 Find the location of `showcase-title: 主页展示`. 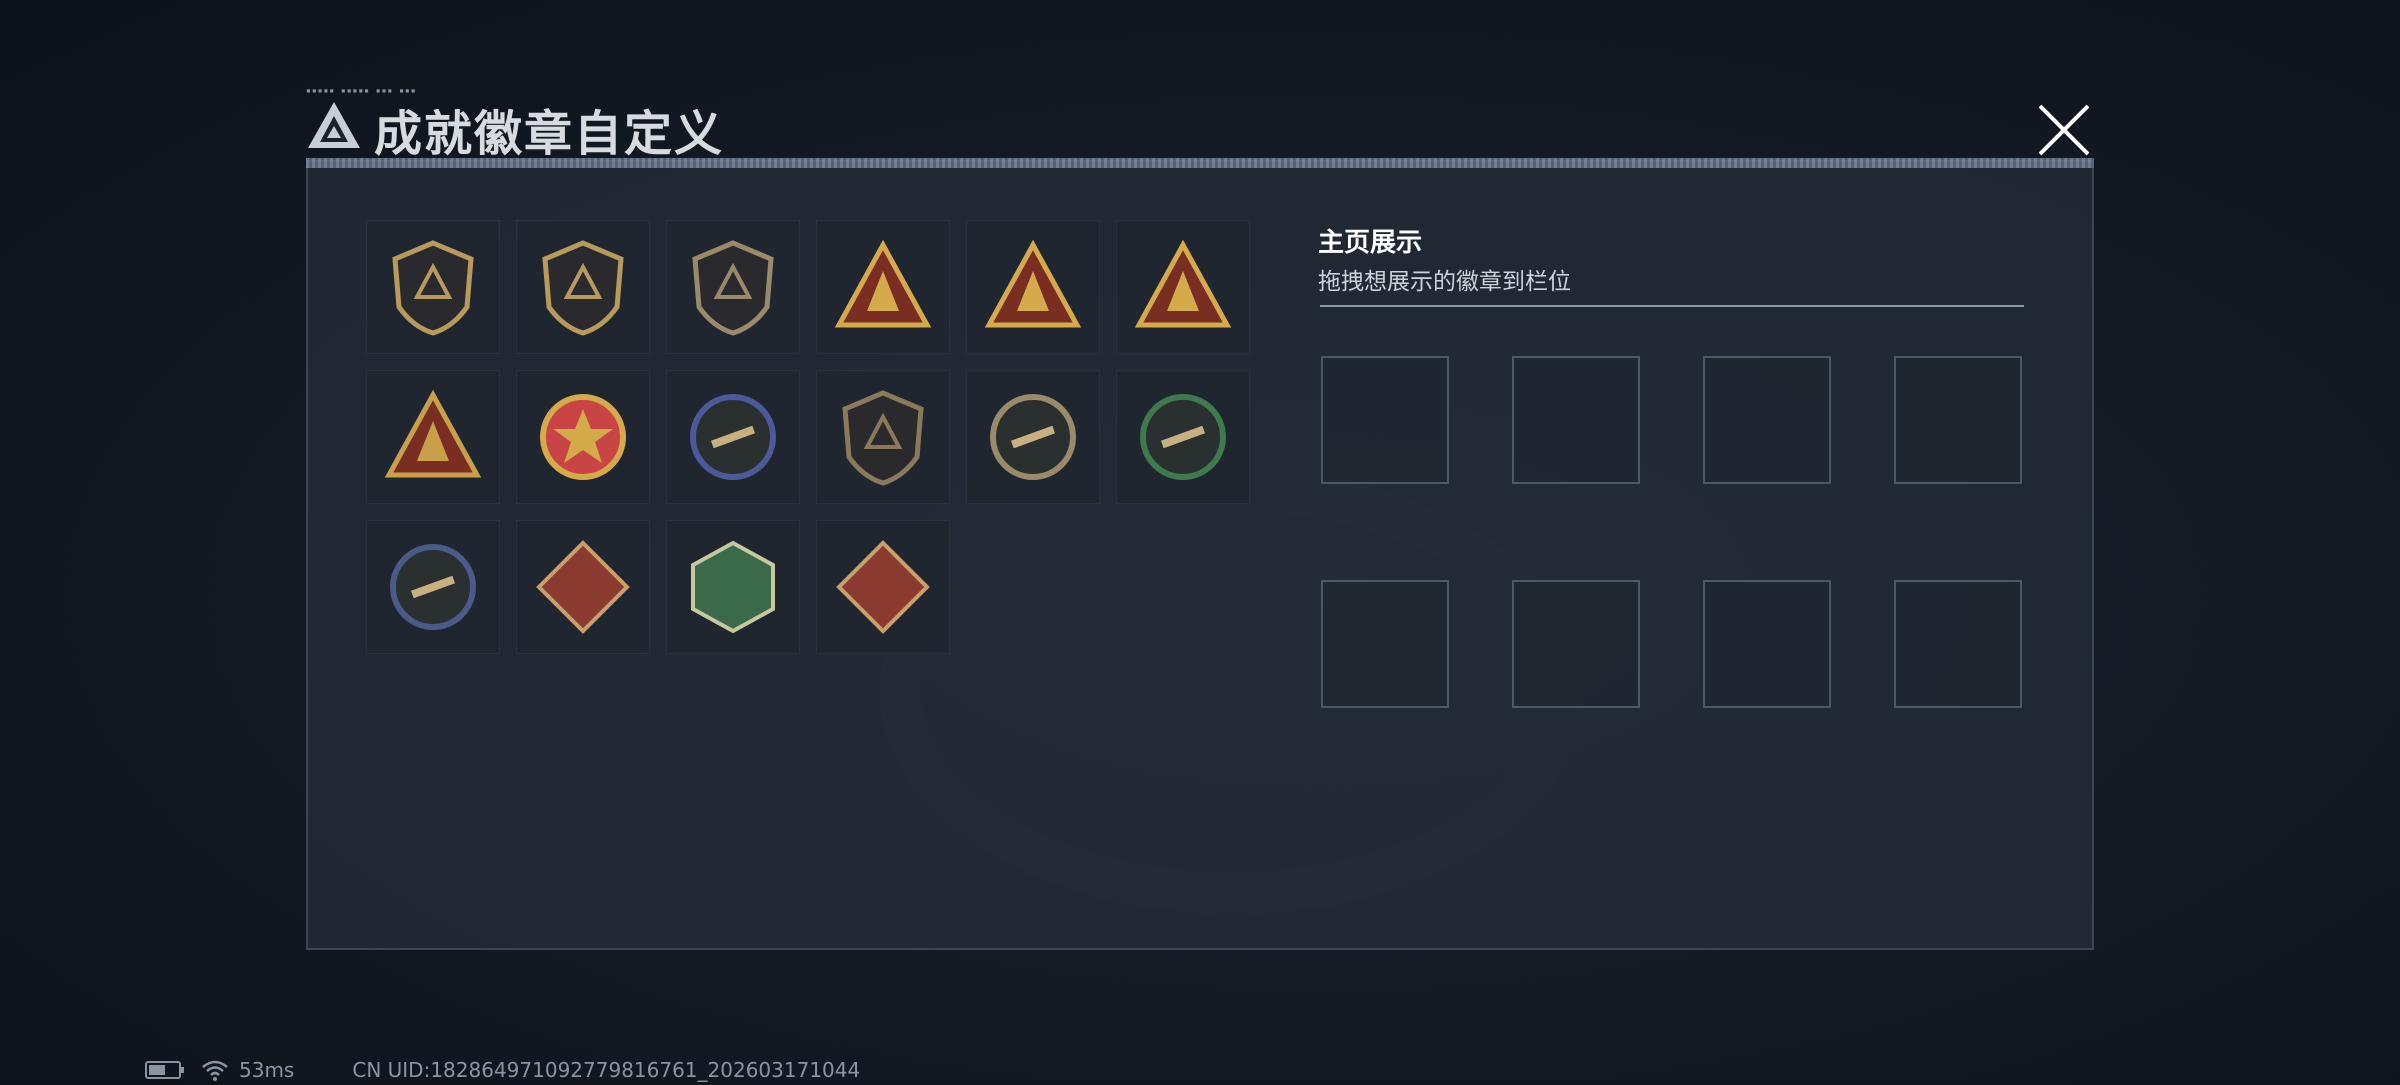

showcase-title: 主页展示 is located at coordinates (1370, 243).